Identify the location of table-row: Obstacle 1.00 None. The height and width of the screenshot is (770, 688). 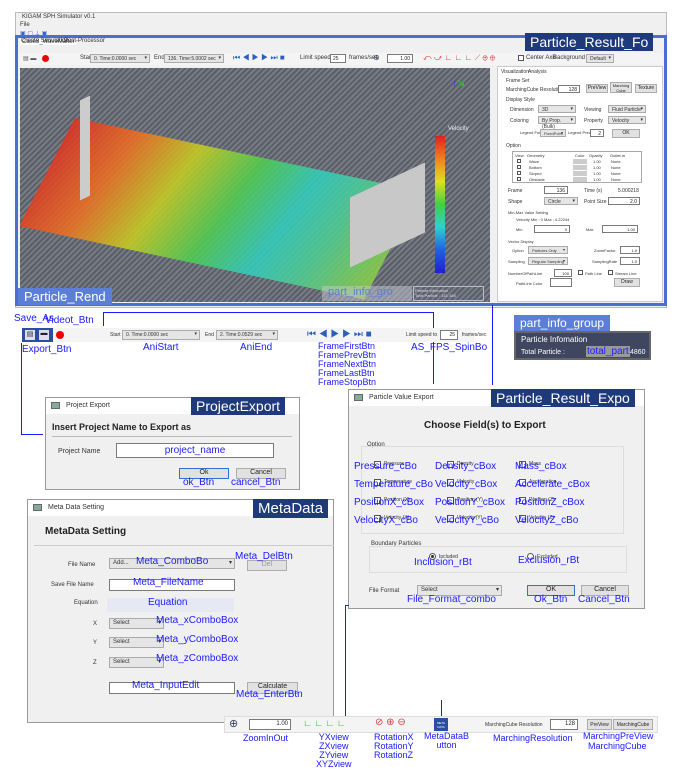
(577, 180).